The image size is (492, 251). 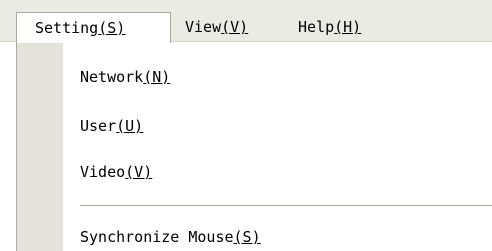 I want to click on menu-setting: Setting(S), so click(x=93, y=28).